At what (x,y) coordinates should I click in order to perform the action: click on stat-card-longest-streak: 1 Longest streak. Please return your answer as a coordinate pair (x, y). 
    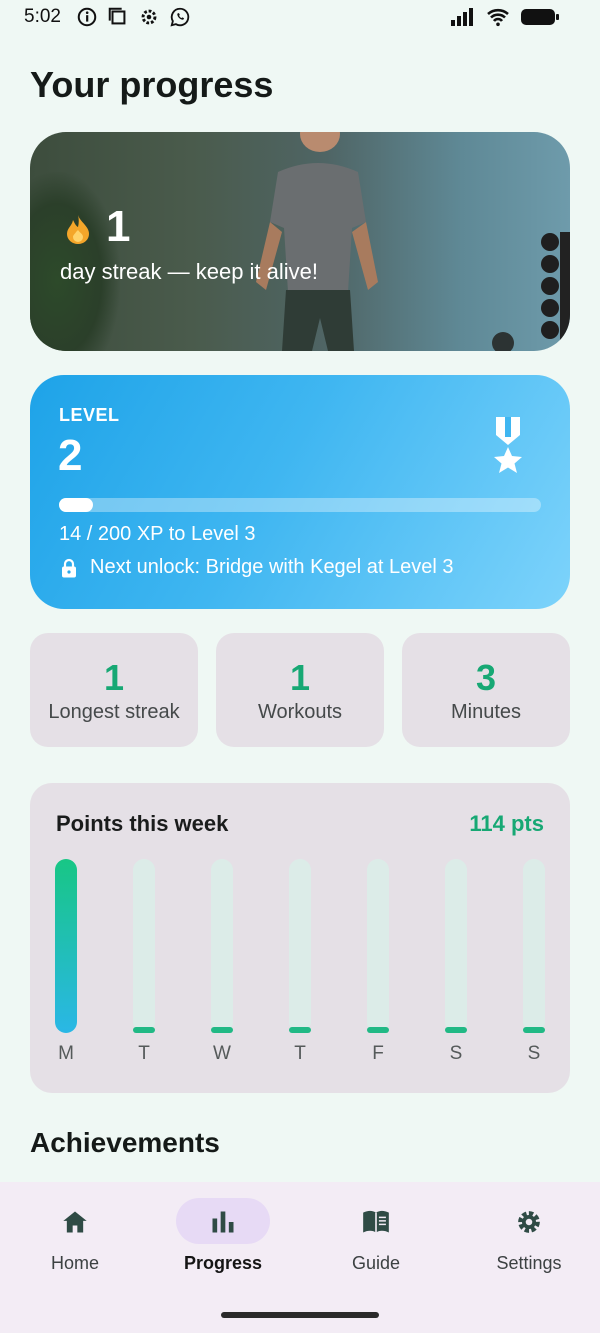
    Looking at the image, I should click on (114, 690).